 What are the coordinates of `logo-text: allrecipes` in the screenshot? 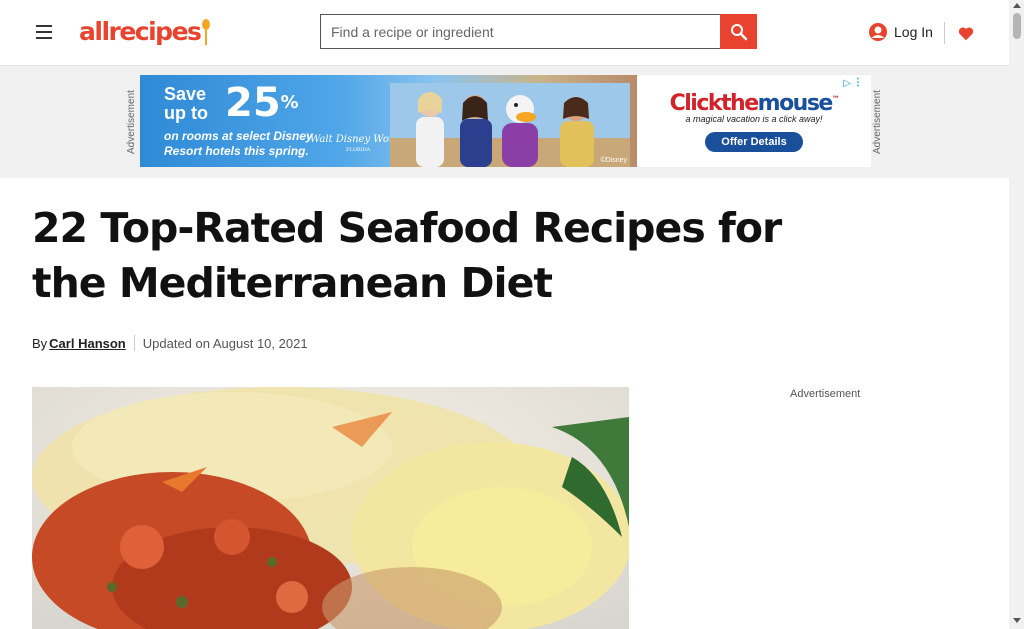 It's located at (140, 31).